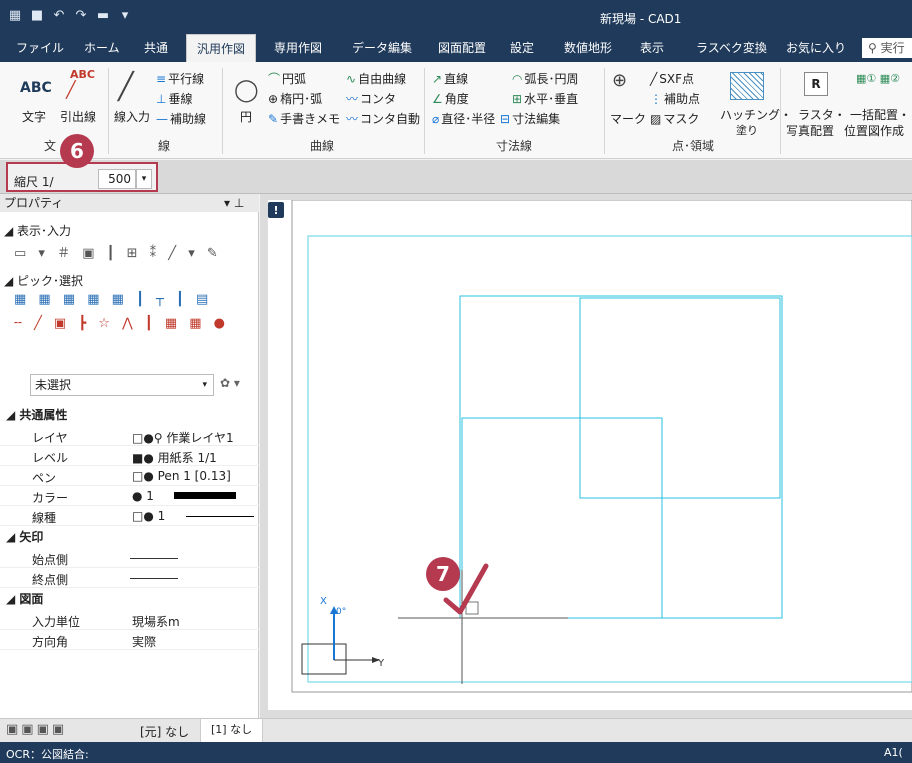 The width and height of the screenshot is (912, 763). What do you see at coordinates (382, 48) in the screenshot?
I see `tab-data-edit: データ編集` at bounding box center [382, 48].